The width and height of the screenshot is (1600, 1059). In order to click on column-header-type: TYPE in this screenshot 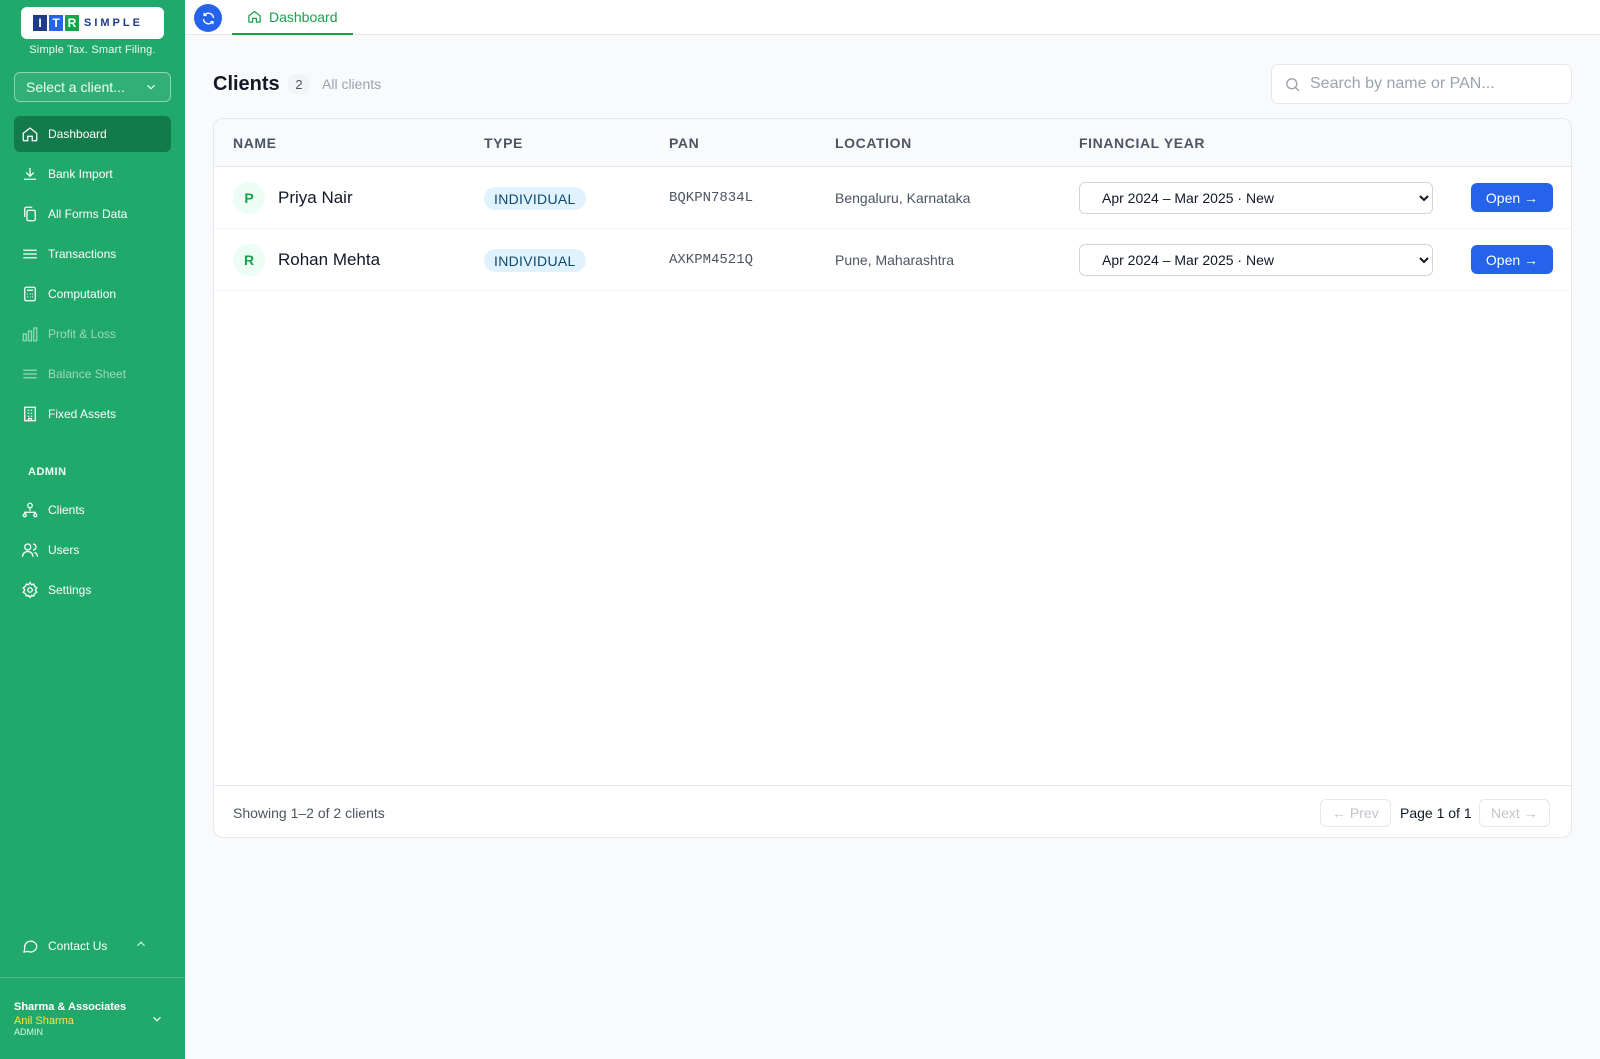, I will do `click(503, 143)`.